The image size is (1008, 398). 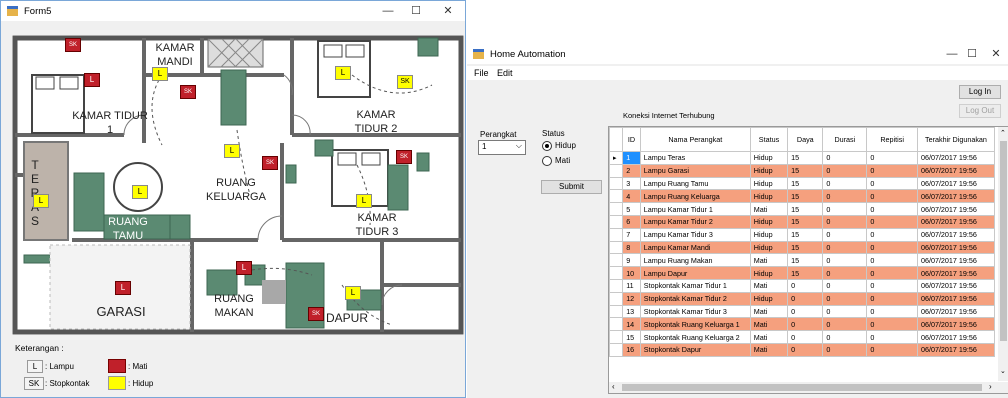 I want to click on table-cell: 13, so click(x=631, y=311).